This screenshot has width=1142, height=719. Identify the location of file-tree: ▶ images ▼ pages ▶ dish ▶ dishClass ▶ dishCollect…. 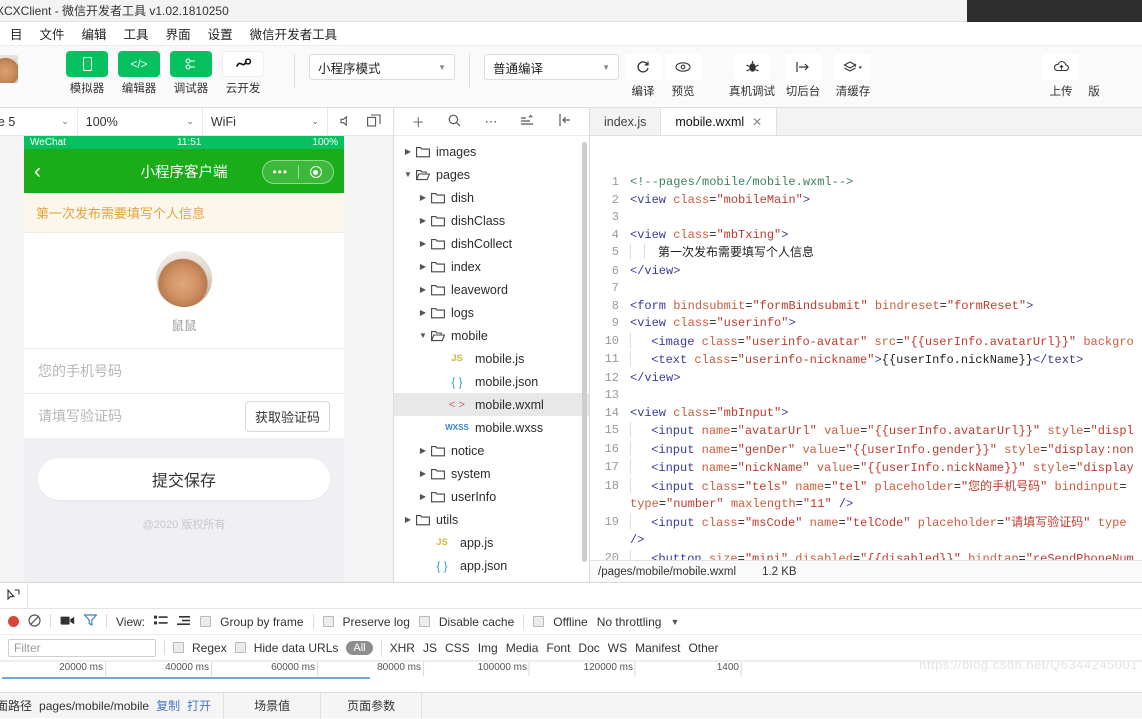
(491, 359).